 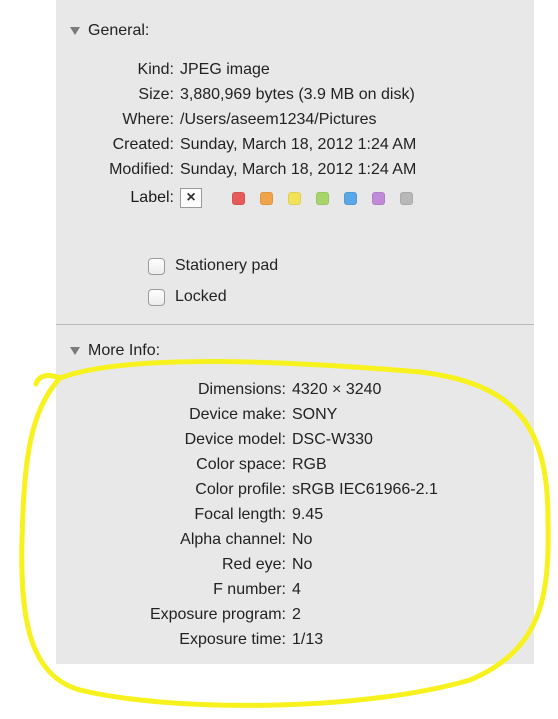 I want to click on section-divider, so click(x=295, y=324).